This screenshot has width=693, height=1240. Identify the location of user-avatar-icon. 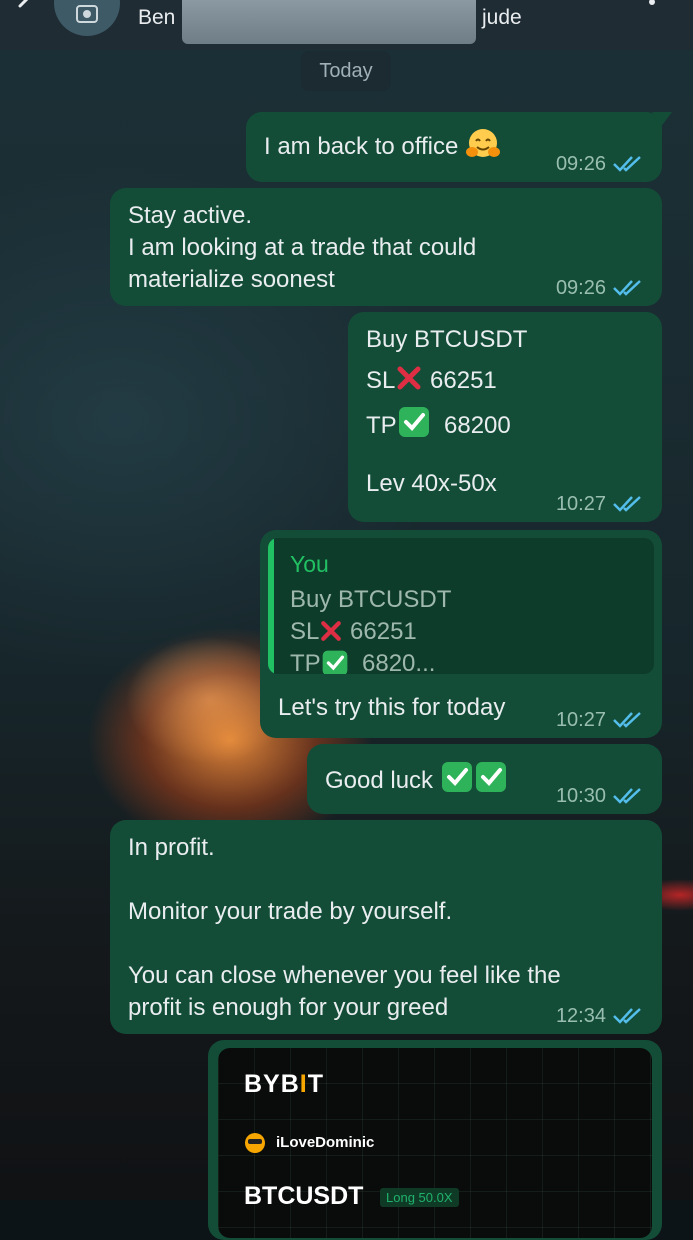
(255, 1143).